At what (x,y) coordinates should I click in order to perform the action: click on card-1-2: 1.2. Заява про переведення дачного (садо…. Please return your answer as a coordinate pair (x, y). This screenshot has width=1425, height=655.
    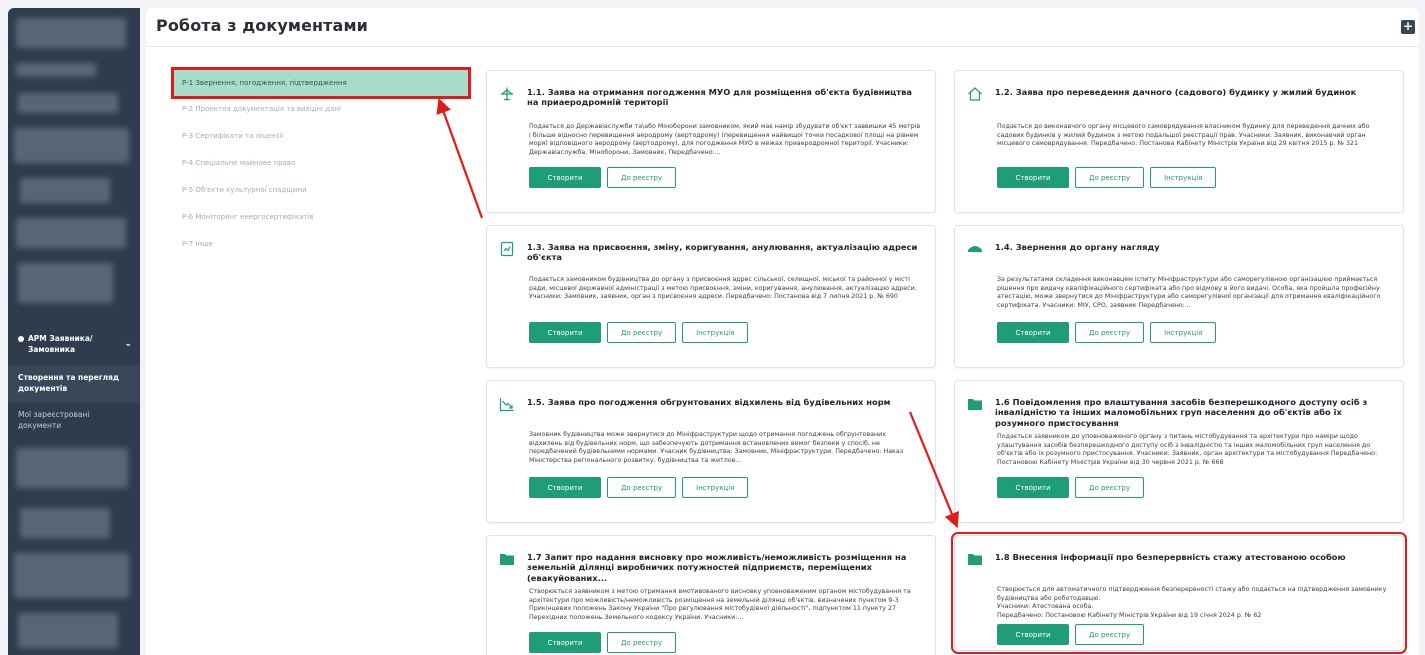
    Looking at the image, I should click on (1179, 141).